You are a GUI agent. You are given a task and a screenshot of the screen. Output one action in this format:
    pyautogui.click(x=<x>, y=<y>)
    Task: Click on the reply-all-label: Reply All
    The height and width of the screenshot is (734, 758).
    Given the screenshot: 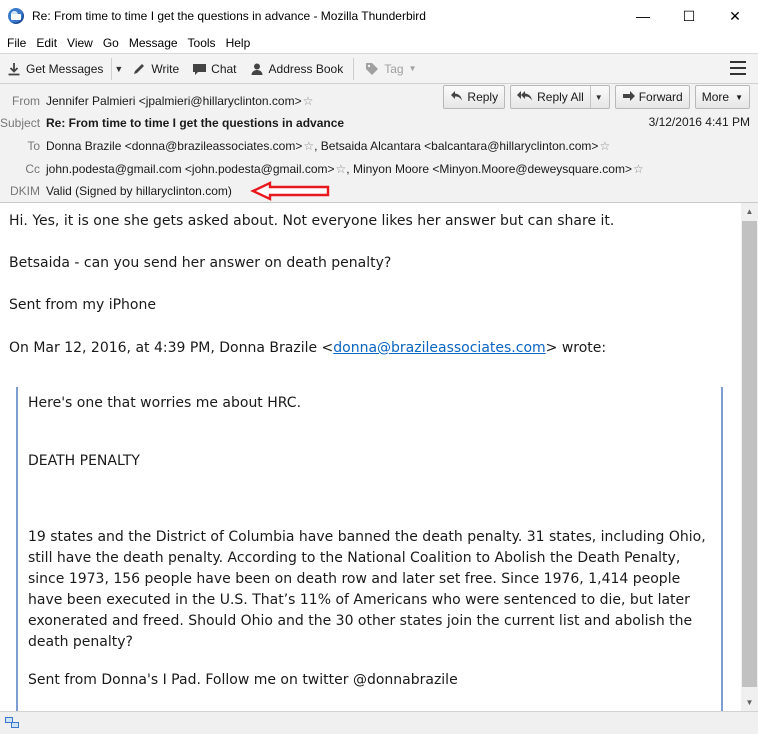 What is the action you would take?
    pyautogui.click(x=560, y=97)
    